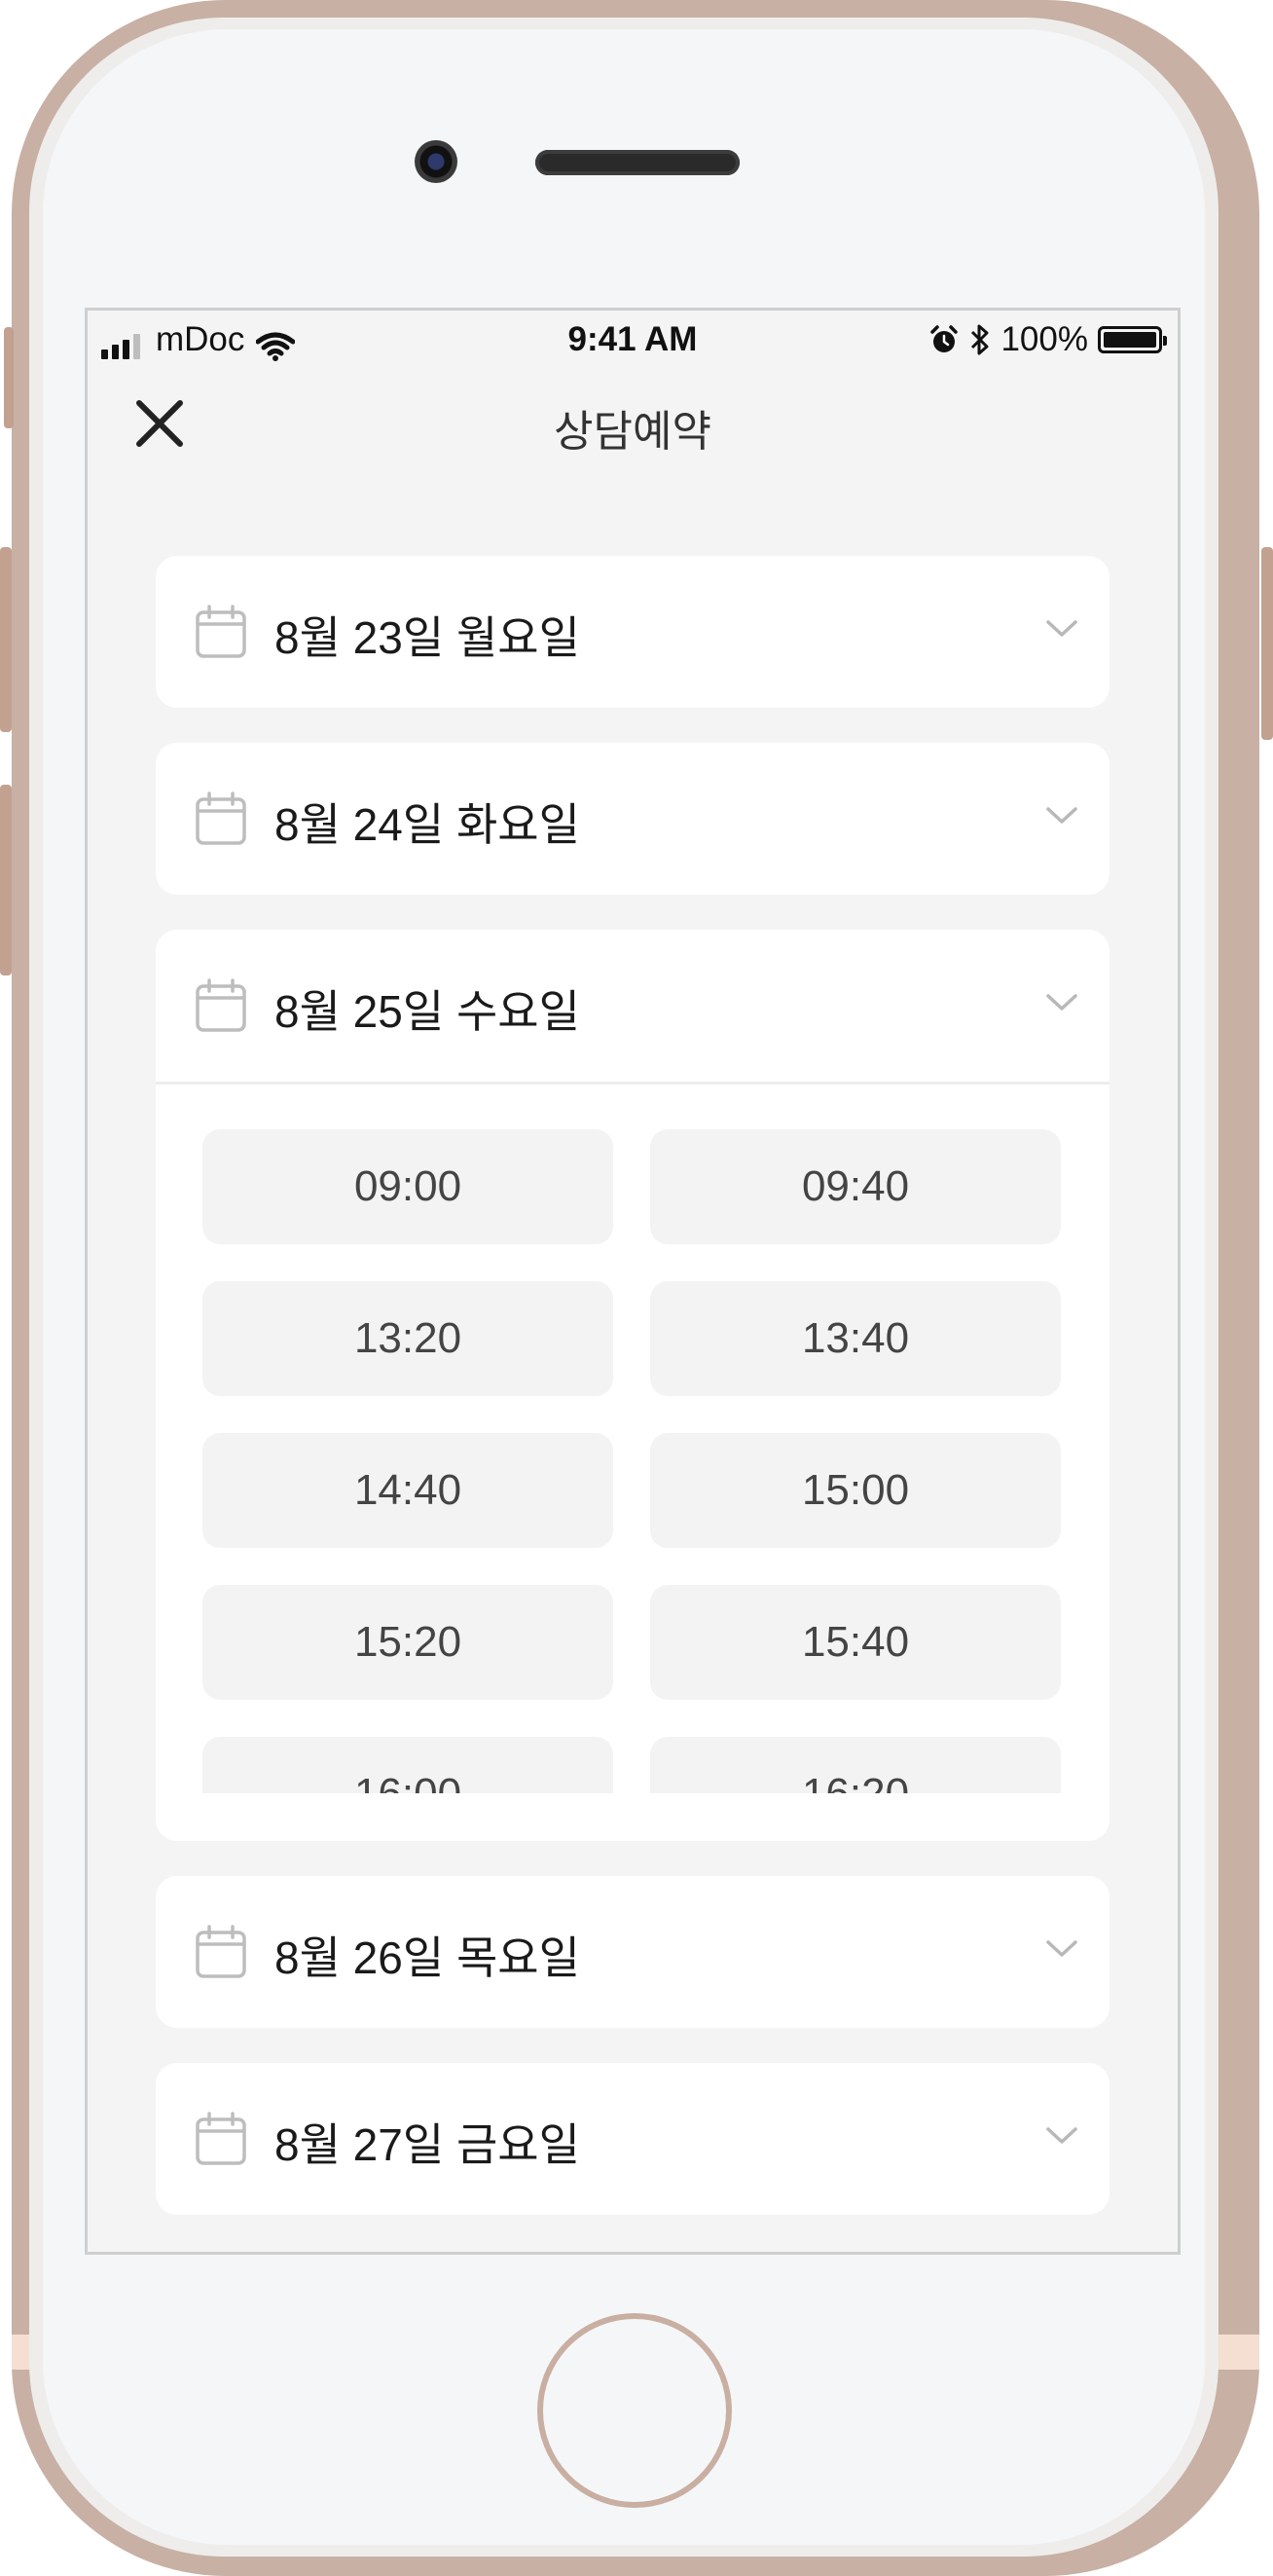 The height and width of the screenshot is (2576, 1273). What do you see at coordinates (634, 2410) in the screenshot?
I see `home-button` at bounding box center [634, 2410].